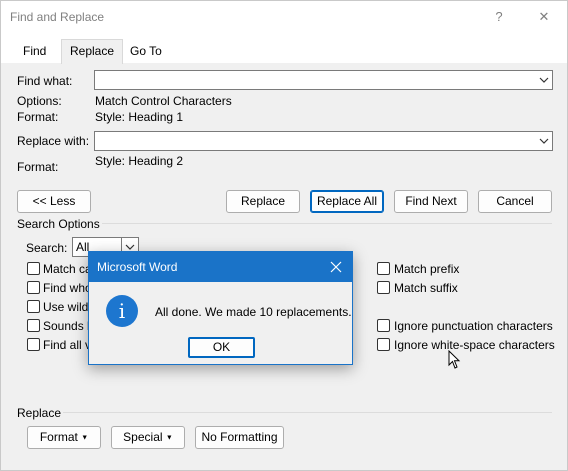  I want to click on ignore-punctuation-label: Ignore punctuation characters, so click(473, 326).